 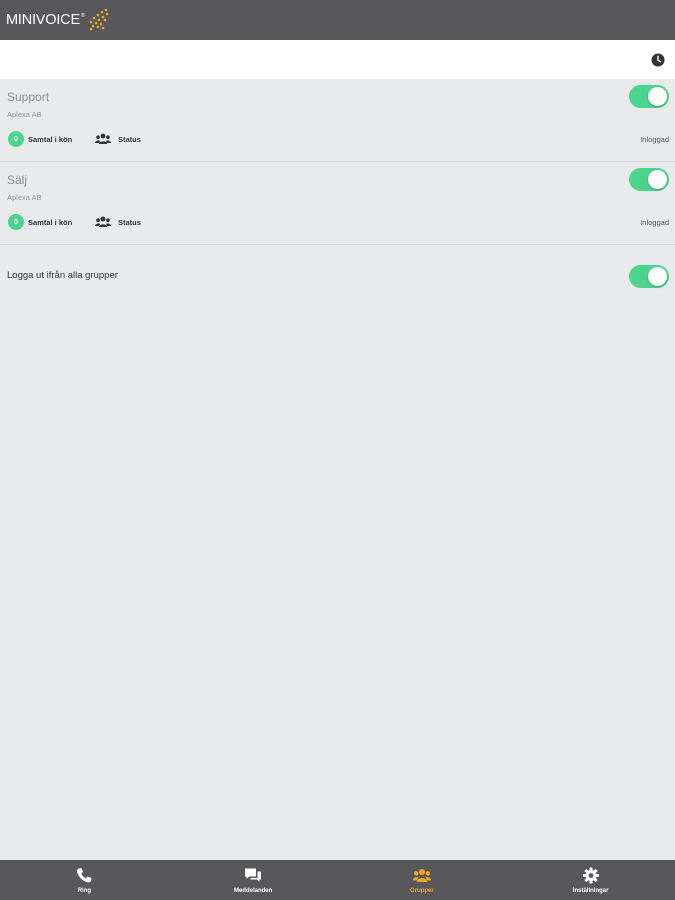 I want to click on gear-icon, so click(x=590, y=875).